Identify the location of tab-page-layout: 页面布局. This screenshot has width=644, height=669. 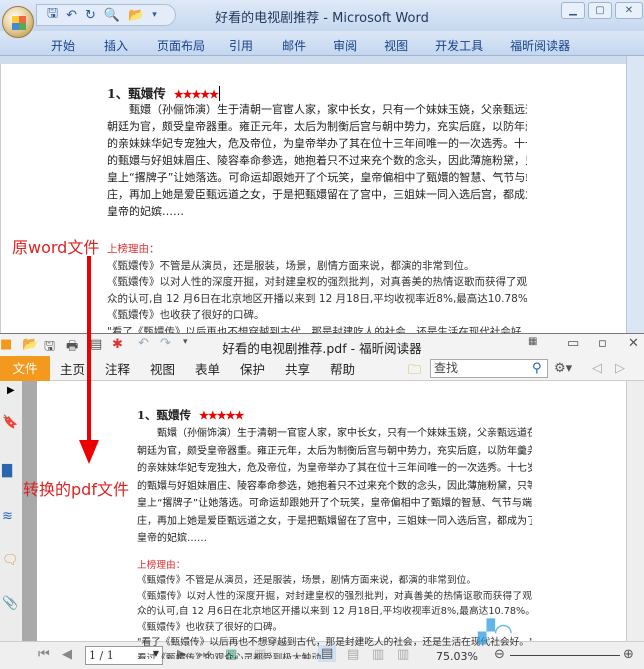
(181, 43).